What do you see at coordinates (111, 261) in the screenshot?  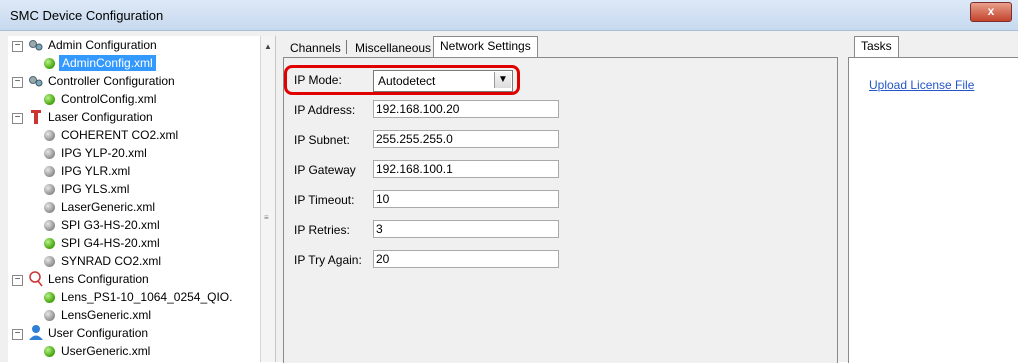 I see `tree-item-synrad: SYNRAD CO2.xml` at bounding box center [111, 261].